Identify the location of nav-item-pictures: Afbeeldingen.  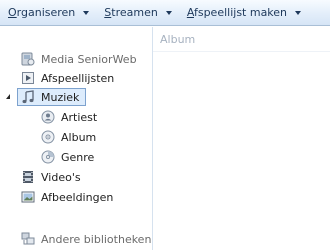
(66, 197).